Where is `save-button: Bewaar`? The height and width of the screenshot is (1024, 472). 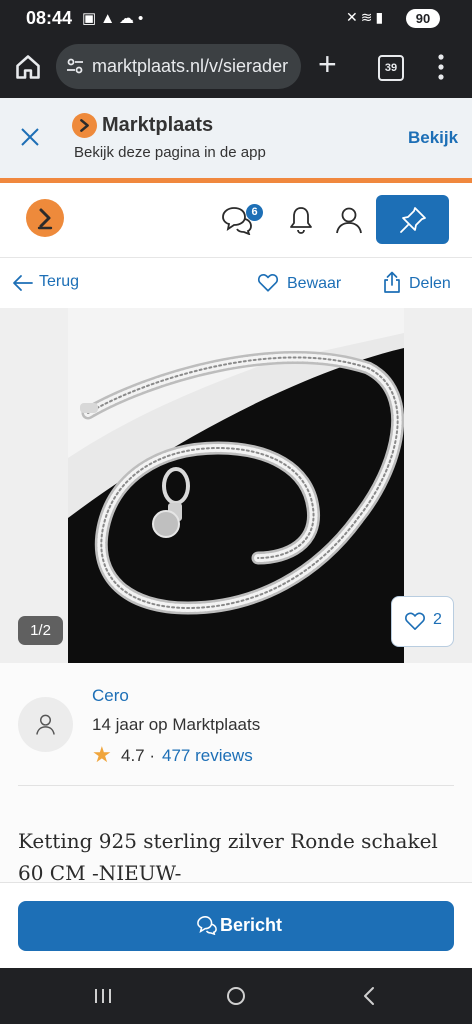 save-button: Bewaar is located at coordinates (314, 284).